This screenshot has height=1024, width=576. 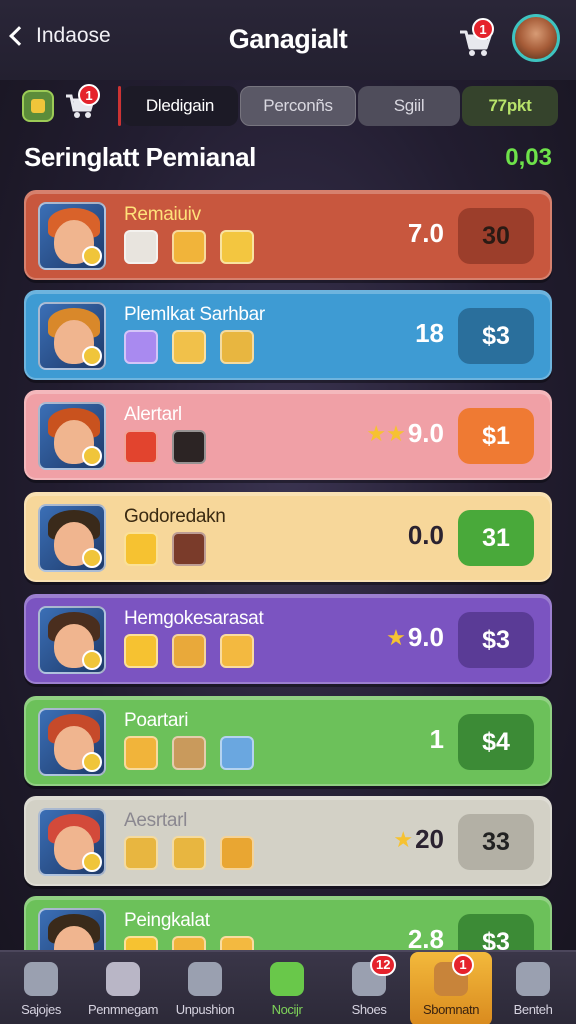 I want to click on item-name: Godoredakn, so click(x=175, y=516).